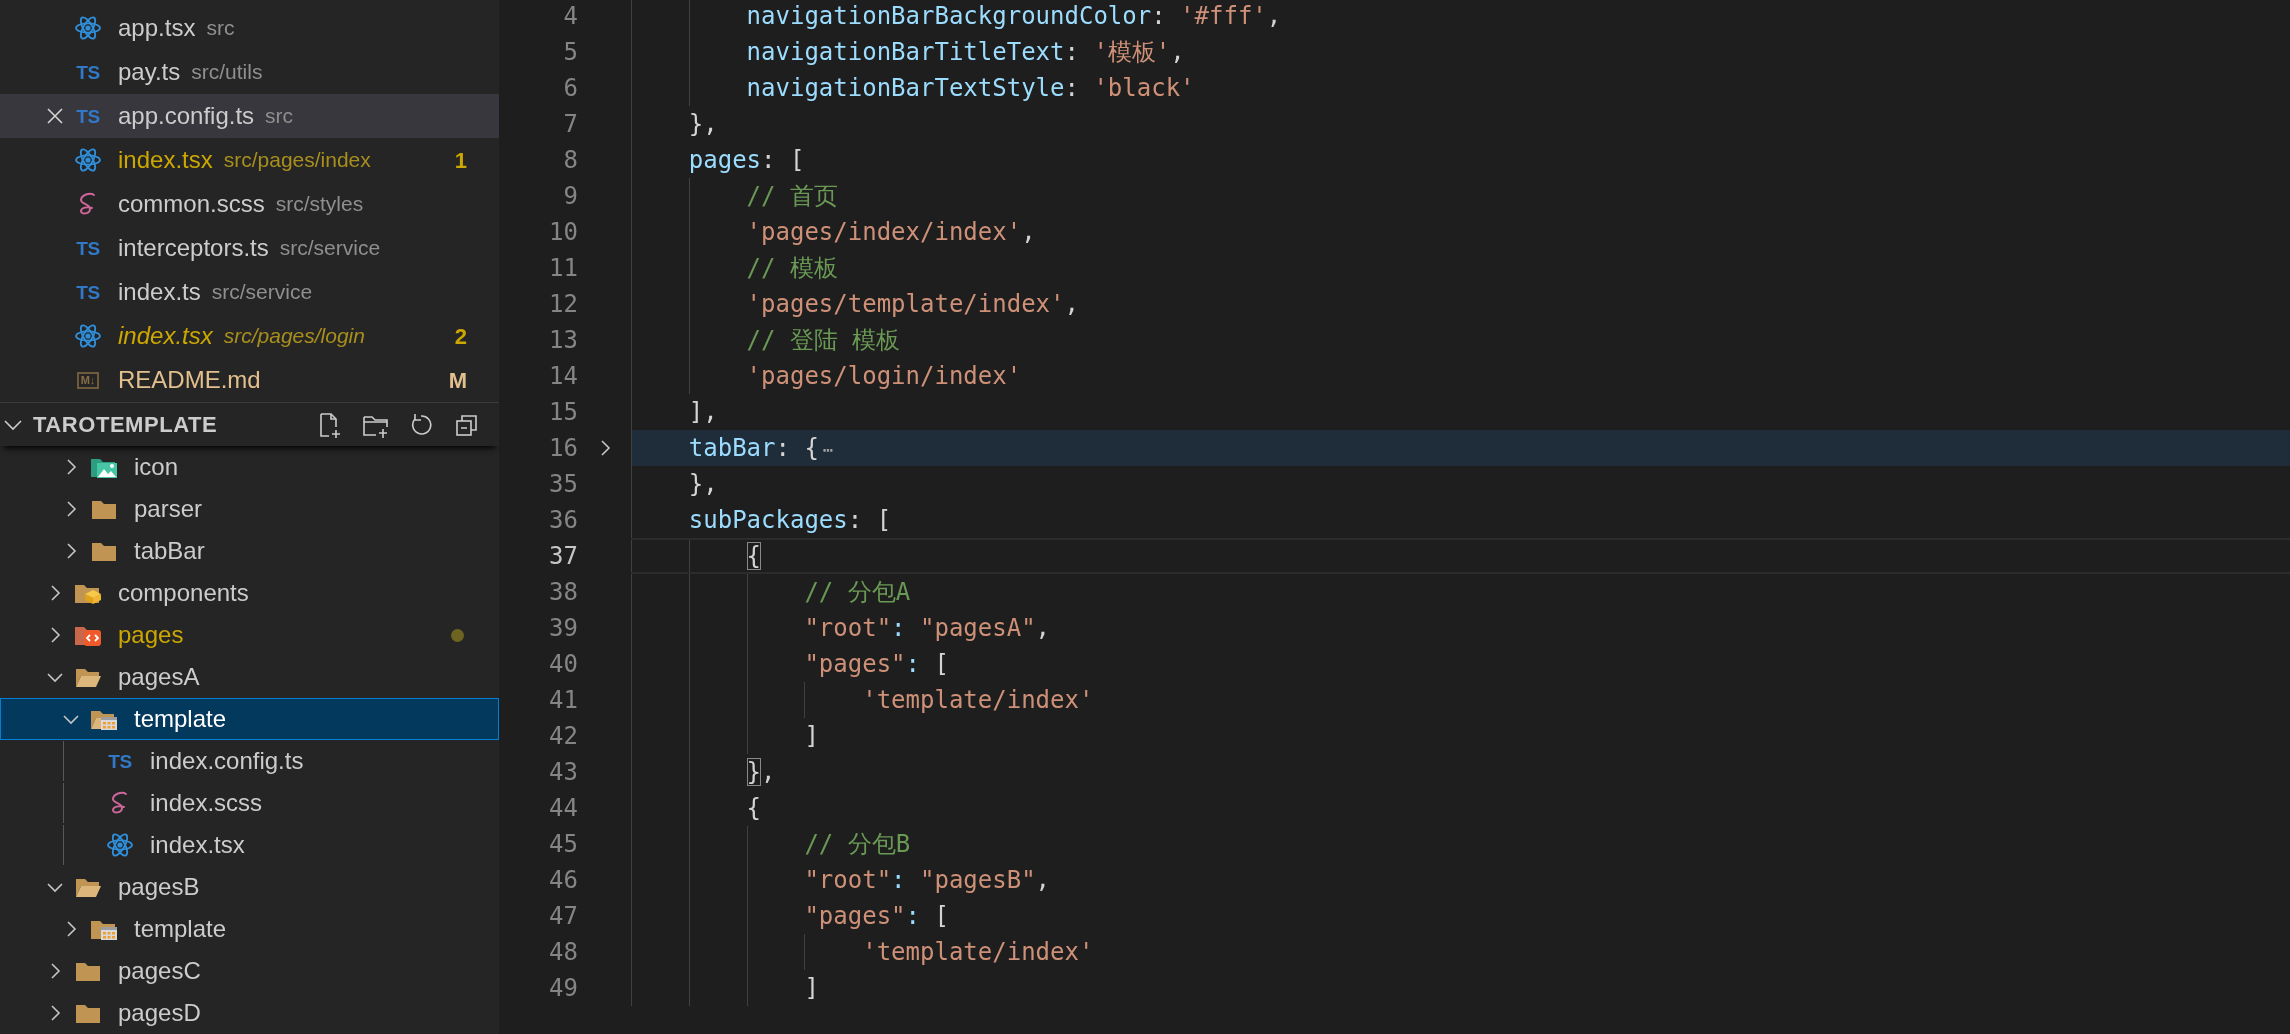 The width and height of the screenshot is (2290, 1034). What do you see at coordinates (857, 844) in the screenshot?
I see `code-line: // 分包B` at bounding box center [857, 844].